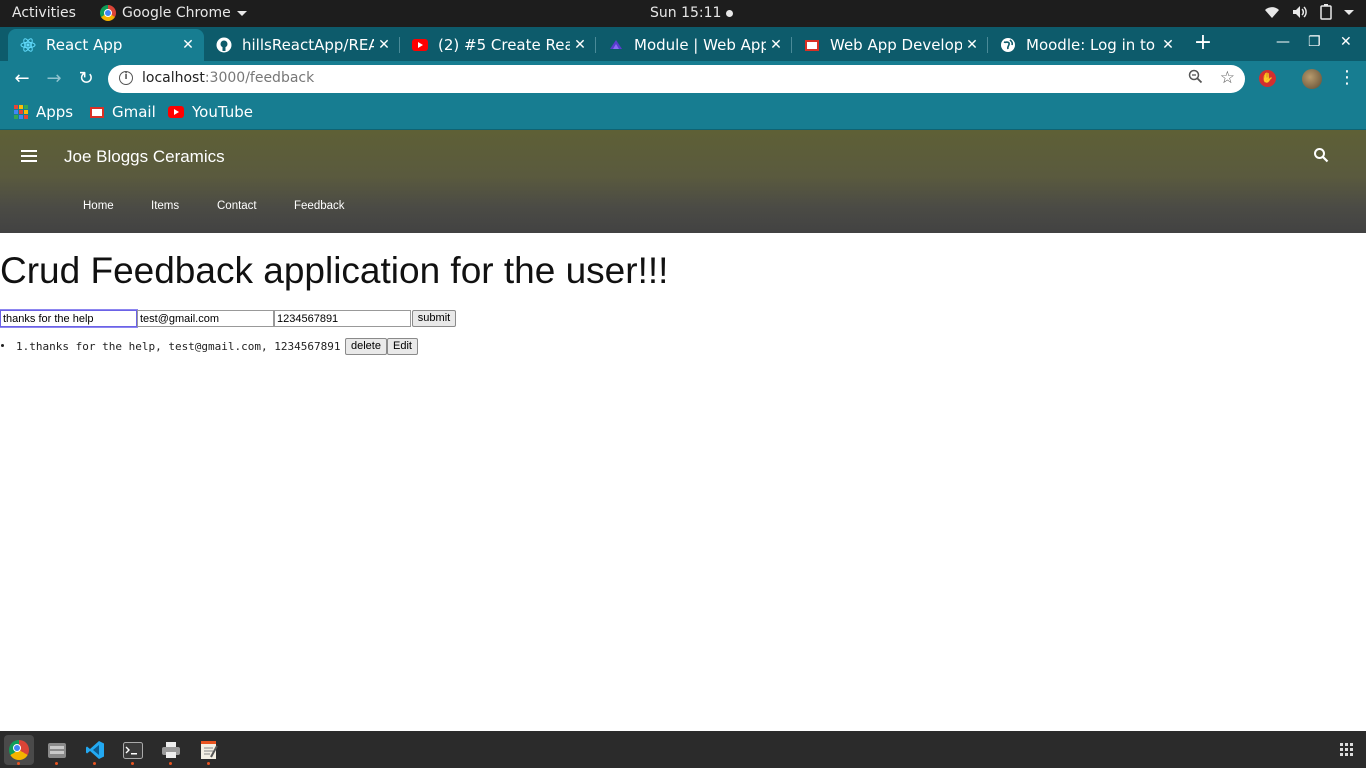 The image size is (1366, 768). I want to click on restore-icon: ❐, so click(1314, 42).